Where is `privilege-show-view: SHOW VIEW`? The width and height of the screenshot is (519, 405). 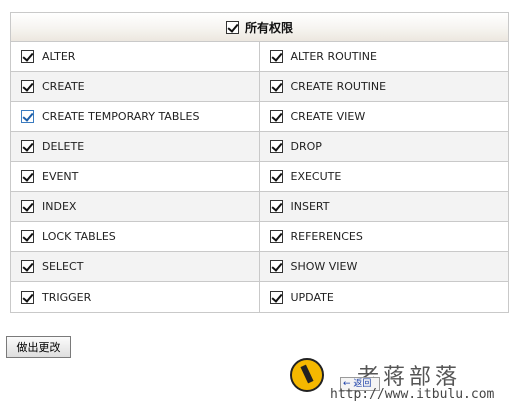 privilege-show-view: SHOW VIEW is located at coordinates (384, 266).